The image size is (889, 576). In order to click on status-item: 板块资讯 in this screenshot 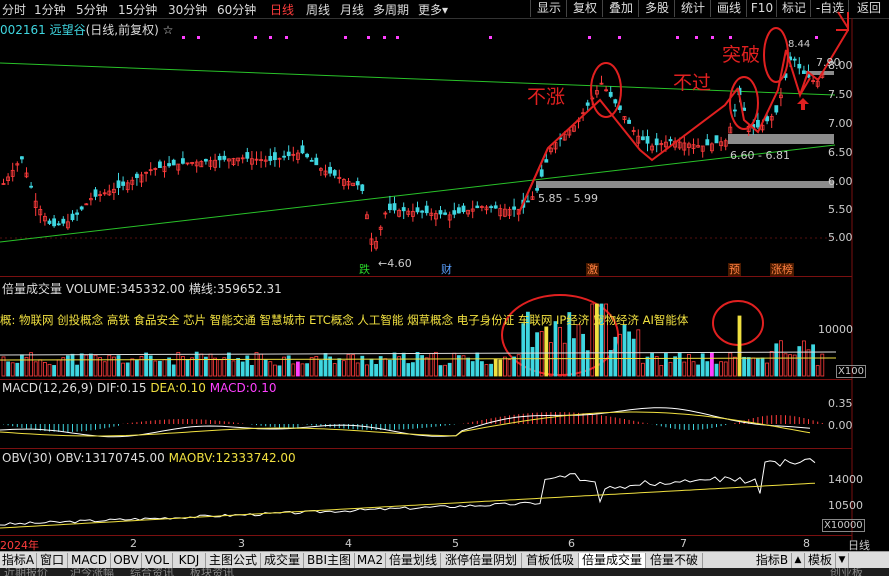, I will do `click(212, 572)`.